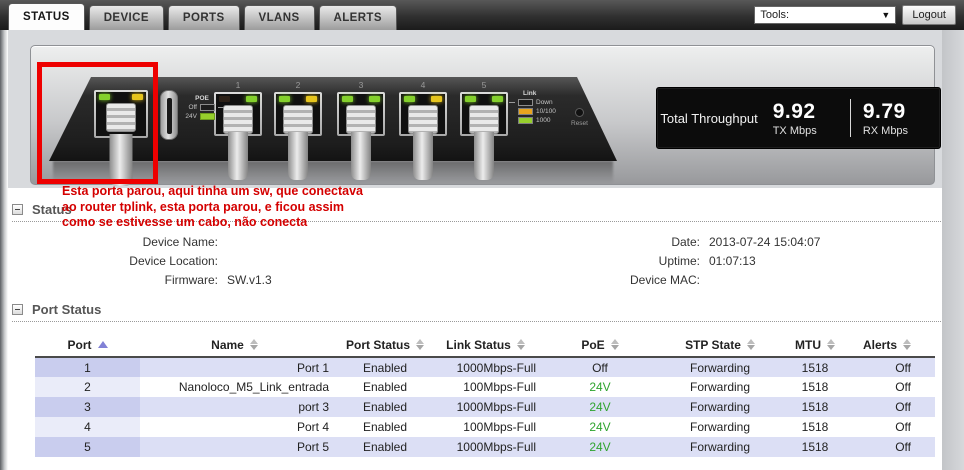  What do you see at coordinates (87, 345) in the screenshot?
I see `column-header-port: Port` at bounding box center [87, 345].